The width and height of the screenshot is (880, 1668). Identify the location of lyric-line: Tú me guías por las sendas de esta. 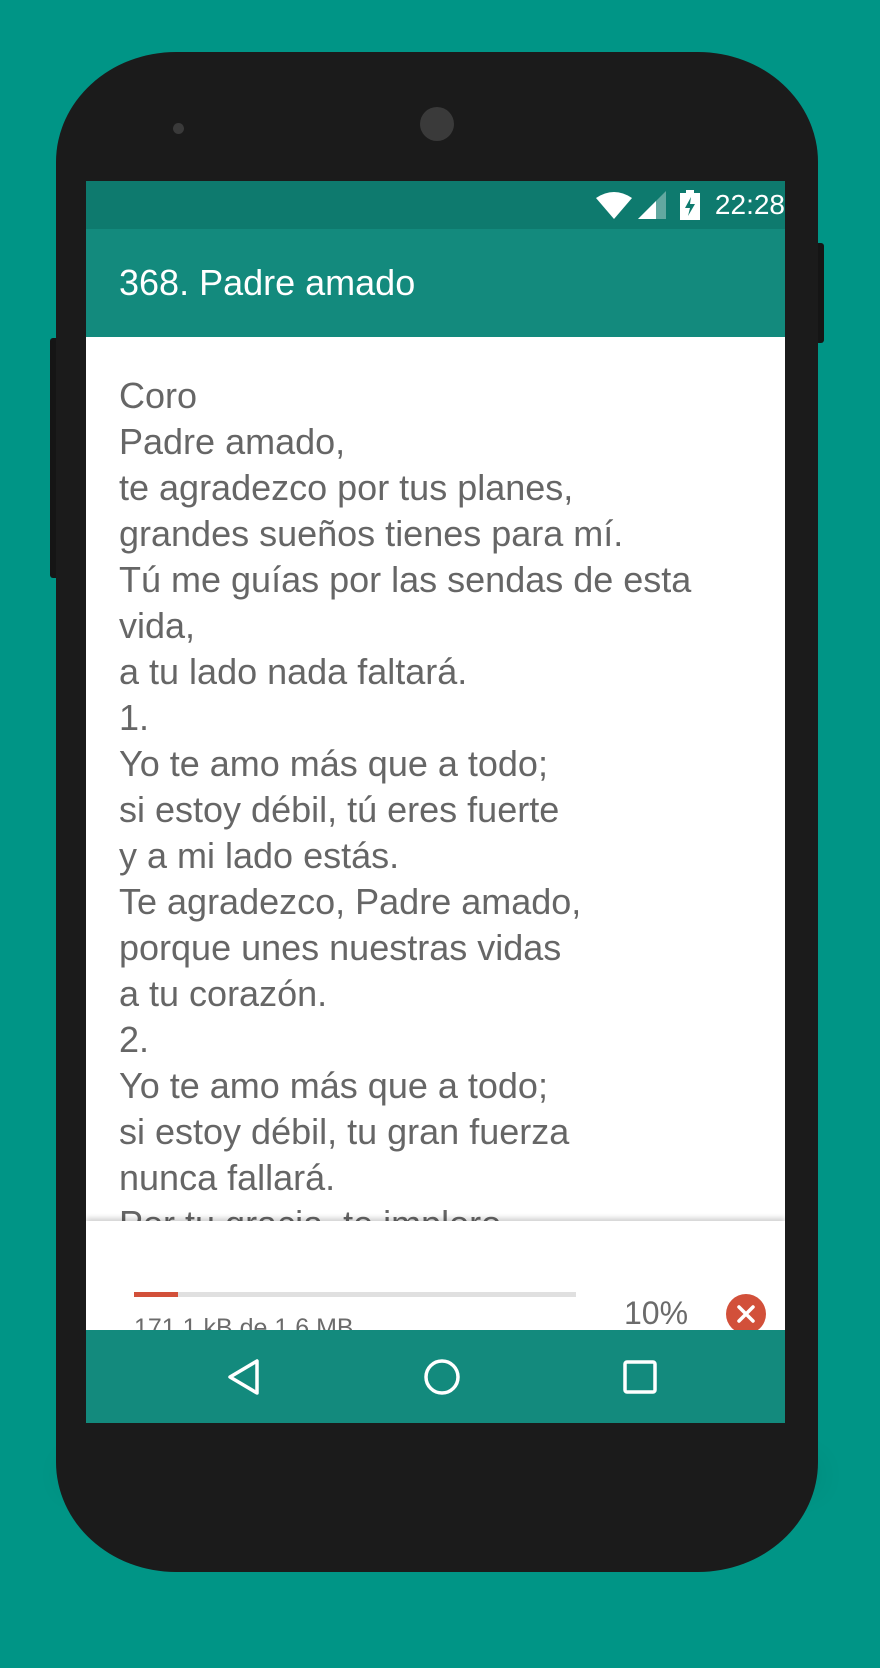
(405, 579).